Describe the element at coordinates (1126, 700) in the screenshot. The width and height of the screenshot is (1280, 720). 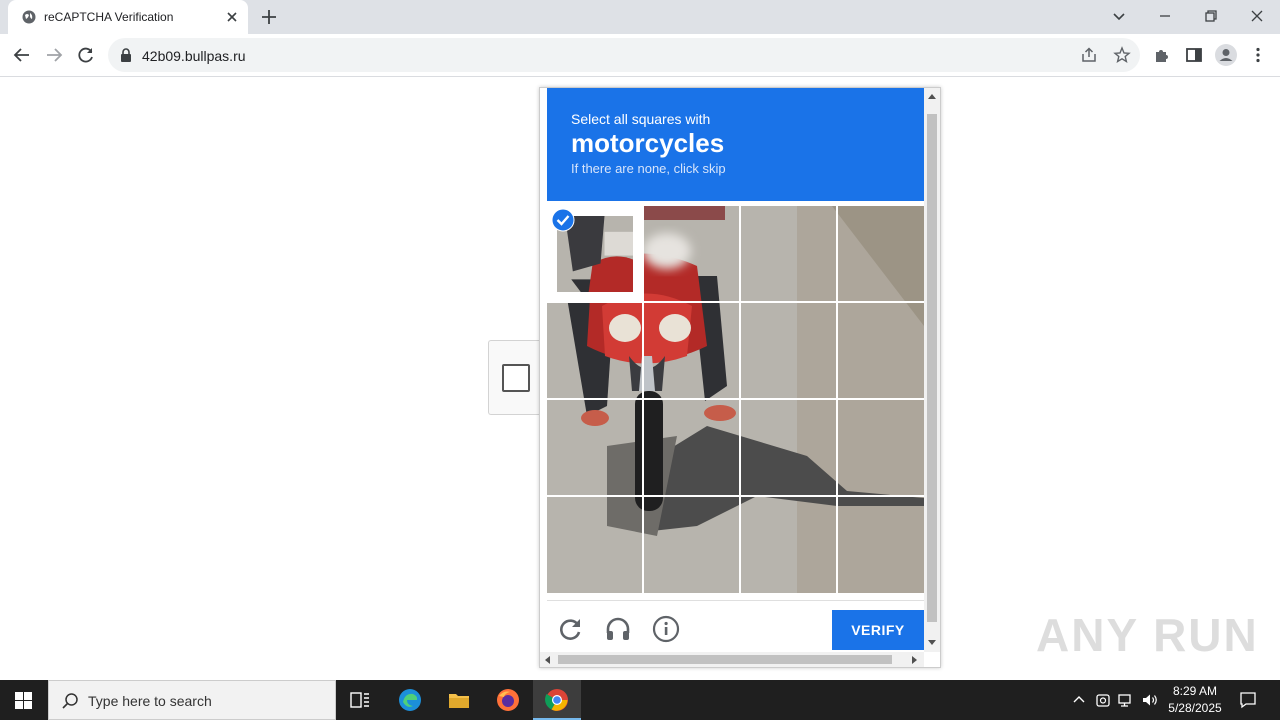
I see `network-icon` at that location.